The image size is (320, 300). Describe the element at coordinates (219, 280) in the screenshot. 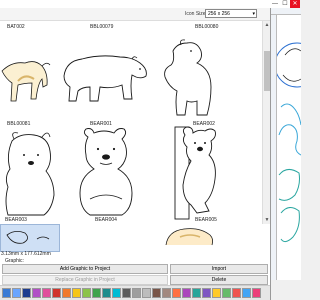

I see `delete-button: Delete` at that location.